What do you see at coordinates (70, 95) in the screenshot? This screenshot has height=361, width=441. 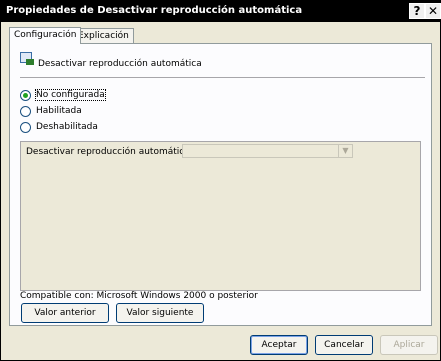 I see `radio-label: No configurada` at bounding box center [70, 95].